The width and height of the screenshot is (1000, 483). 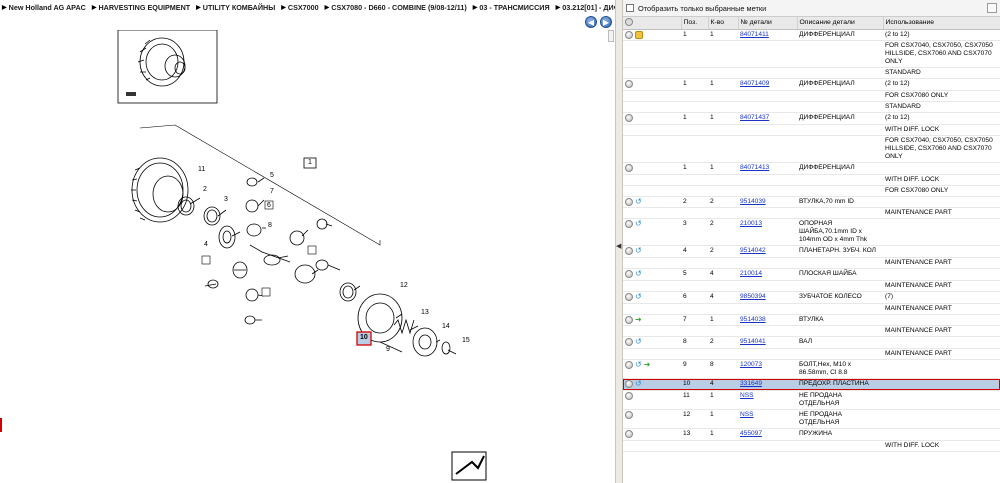 What do you see at coordinates (811, 202) in the screenshot?
I see `table-row: ↺ 2 2 9514039 ВТУЛКА,70 mm ID` at bounding box center [811, 202].